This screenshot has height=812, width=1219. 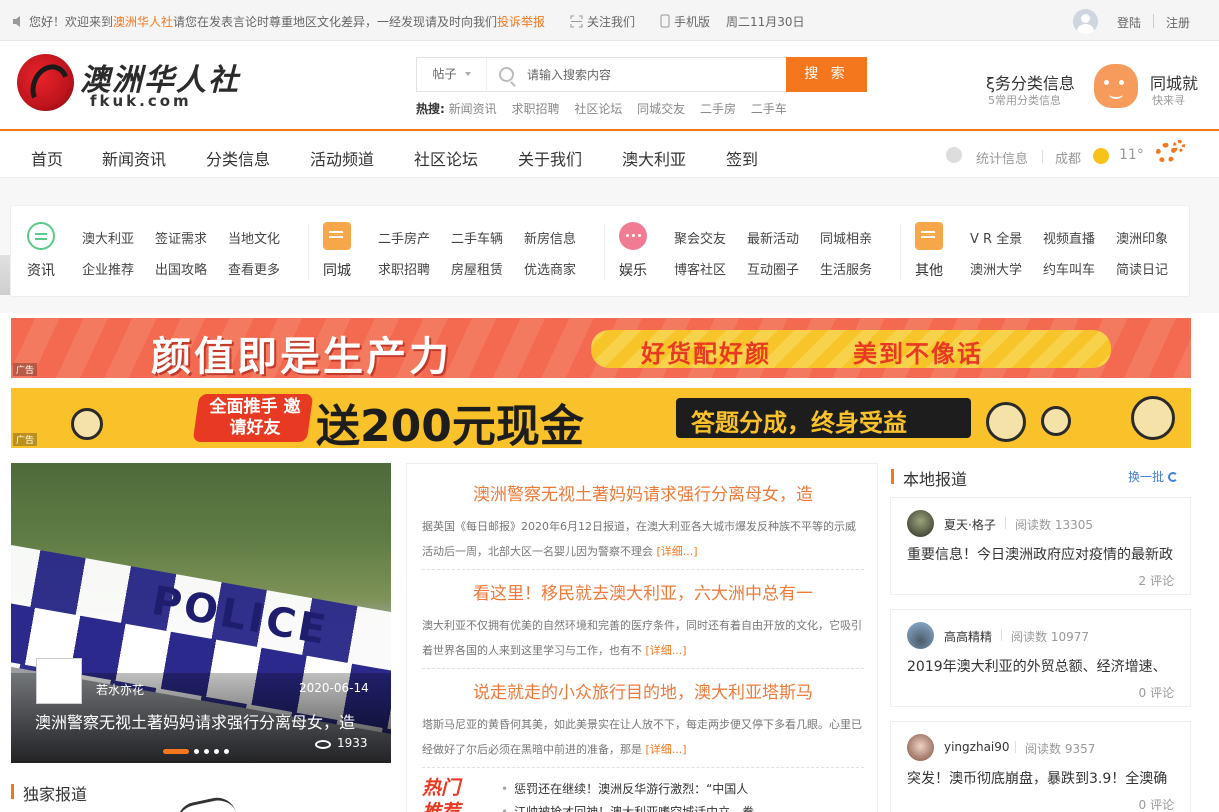 What do you see at coordinates (968, 636) in the screenshot?
I see `author-name: 高高精精` at bounding box center [968, 636].